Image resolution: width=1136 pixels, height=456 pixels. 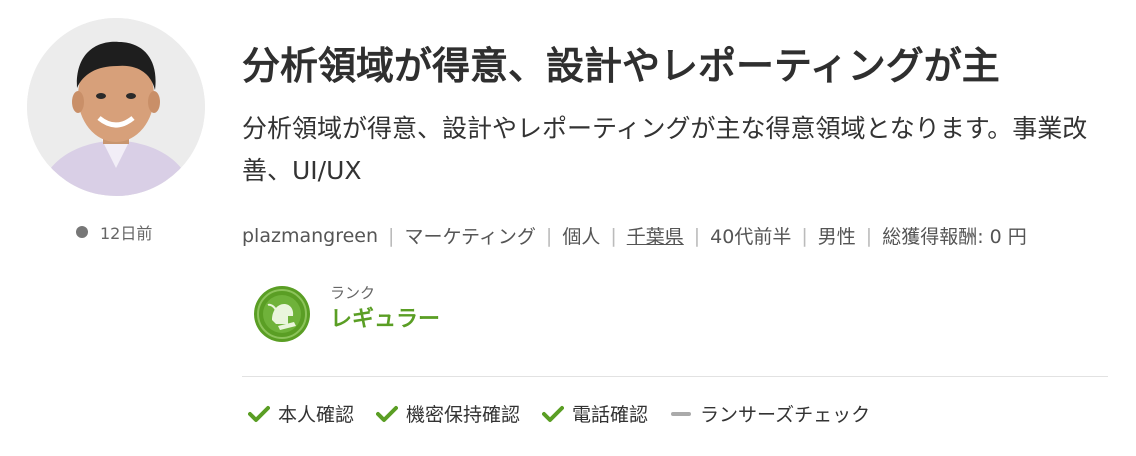 I want to click on verification-item-identity: 本人確認, so click(x=301, y=413).